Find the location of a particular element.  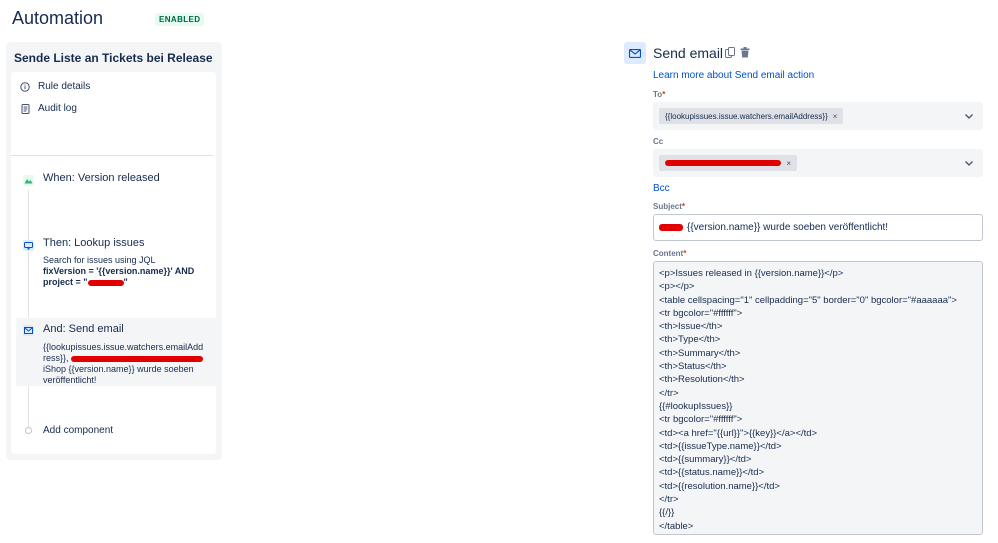

content-line: {{#lookupIssues}} is located at coordinates (696, 406).